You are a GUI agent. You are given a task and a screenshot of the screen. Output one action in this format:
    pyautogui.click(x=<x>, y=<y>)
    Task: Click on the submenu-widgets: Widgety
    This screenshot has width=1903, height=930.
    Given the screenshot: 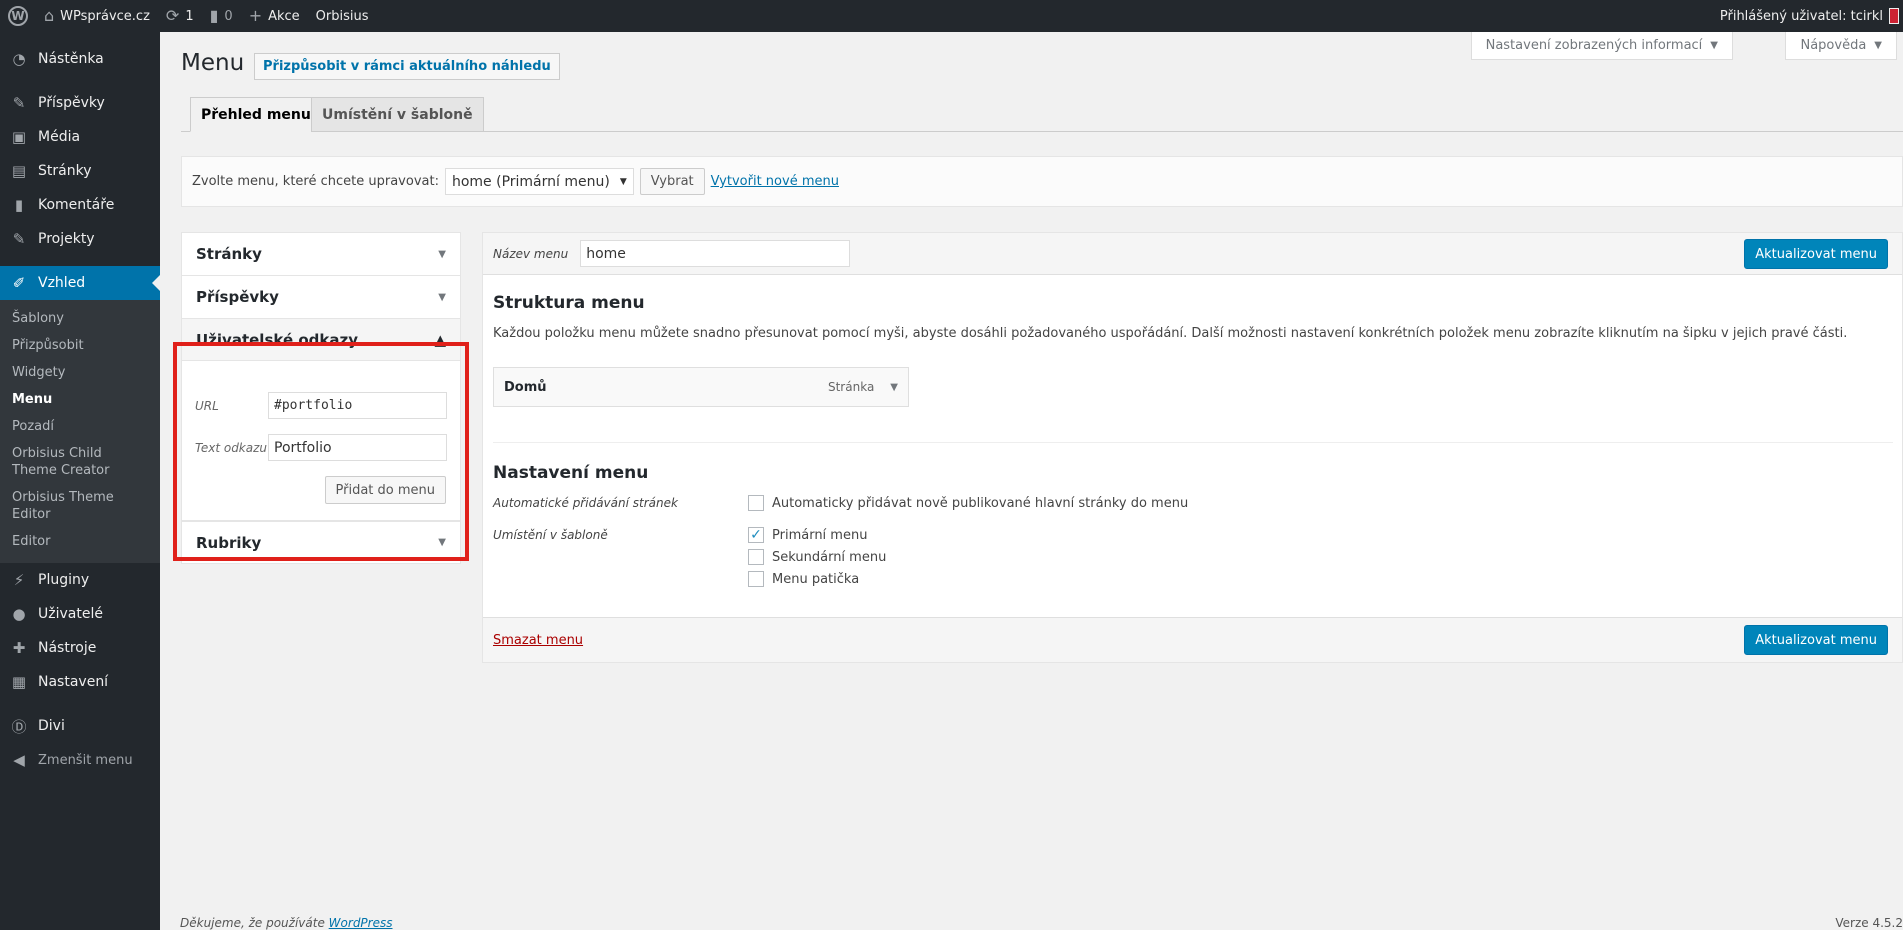 What is the action you would take?
    pyautogui.click(x=80, y=372)
    